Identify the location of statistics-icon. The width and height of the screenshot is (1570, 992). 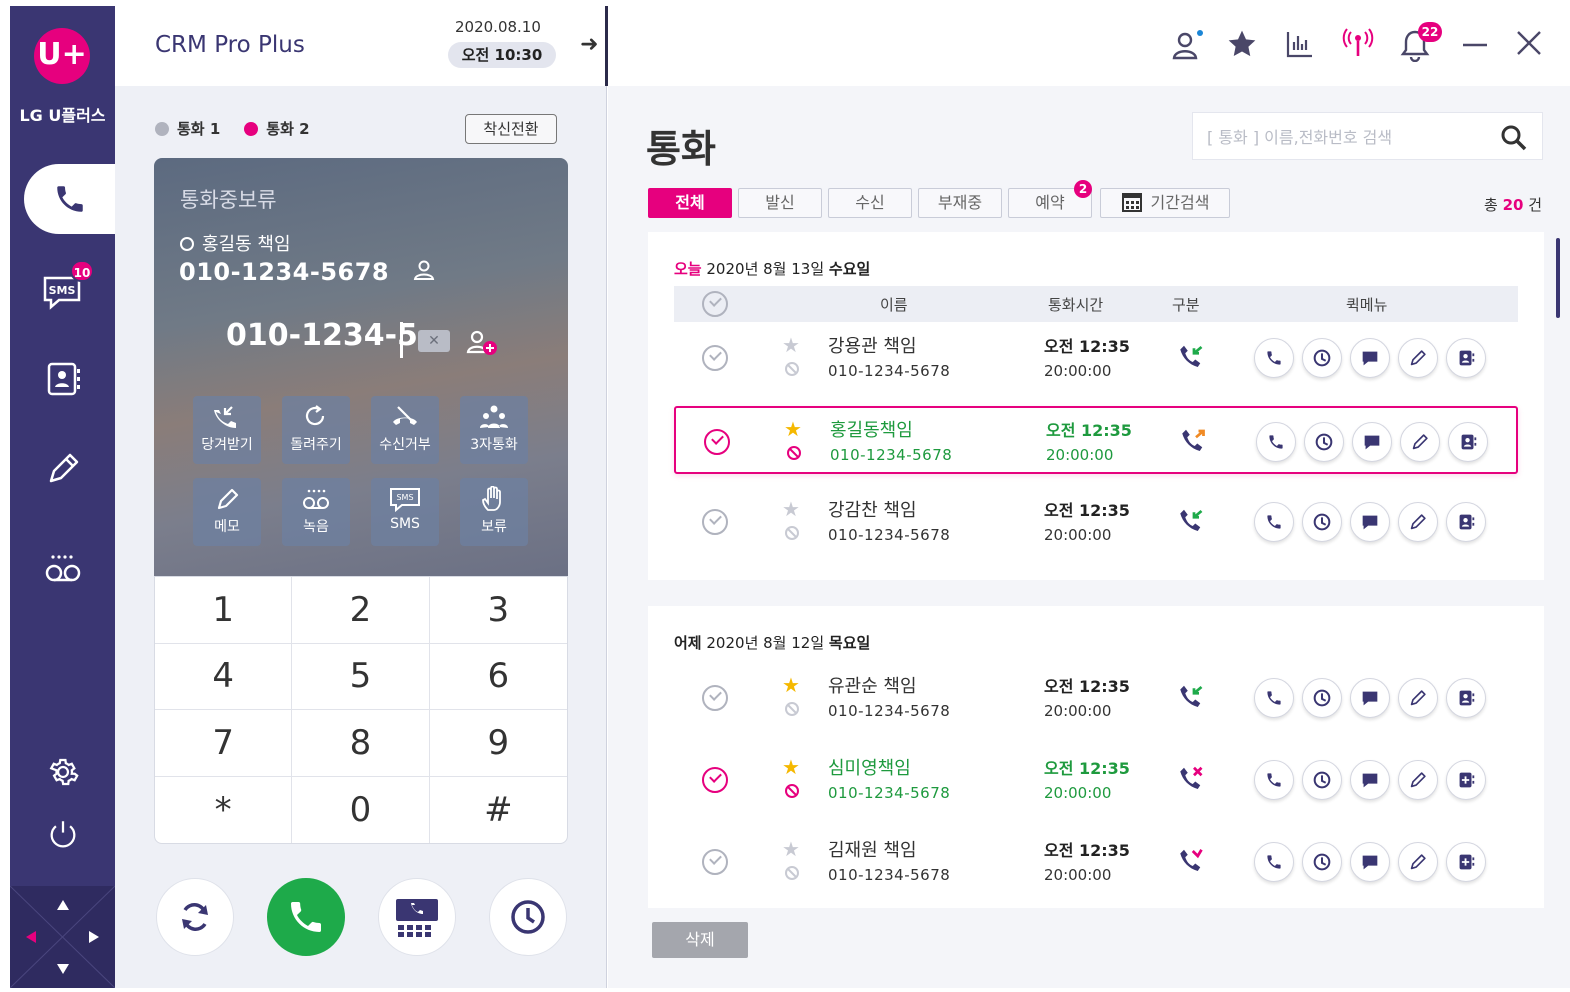
(1300, 46).